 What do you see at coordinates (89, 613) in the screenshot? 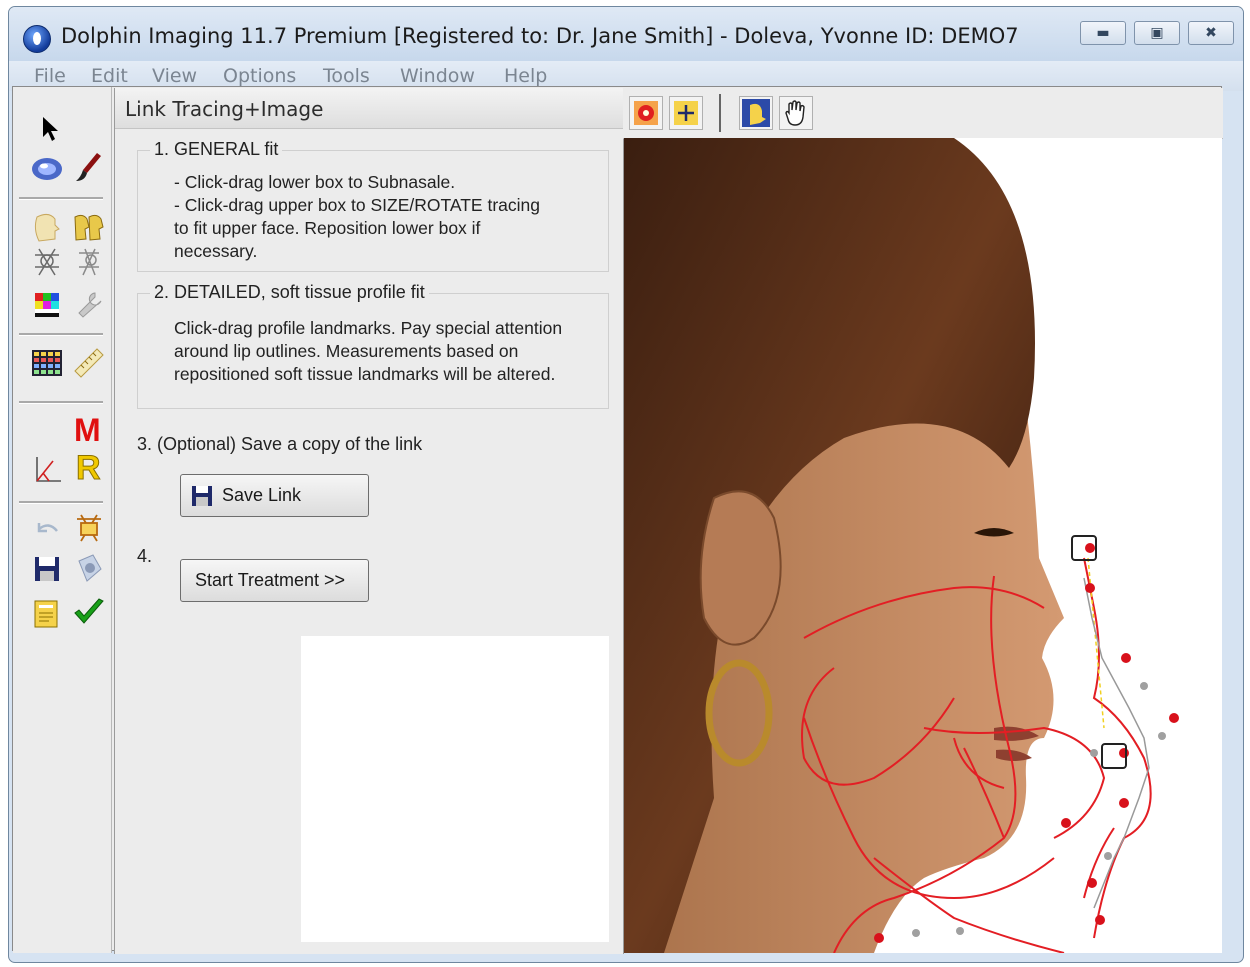
I see `checkmark-icon` at bounding box center [89, 613].